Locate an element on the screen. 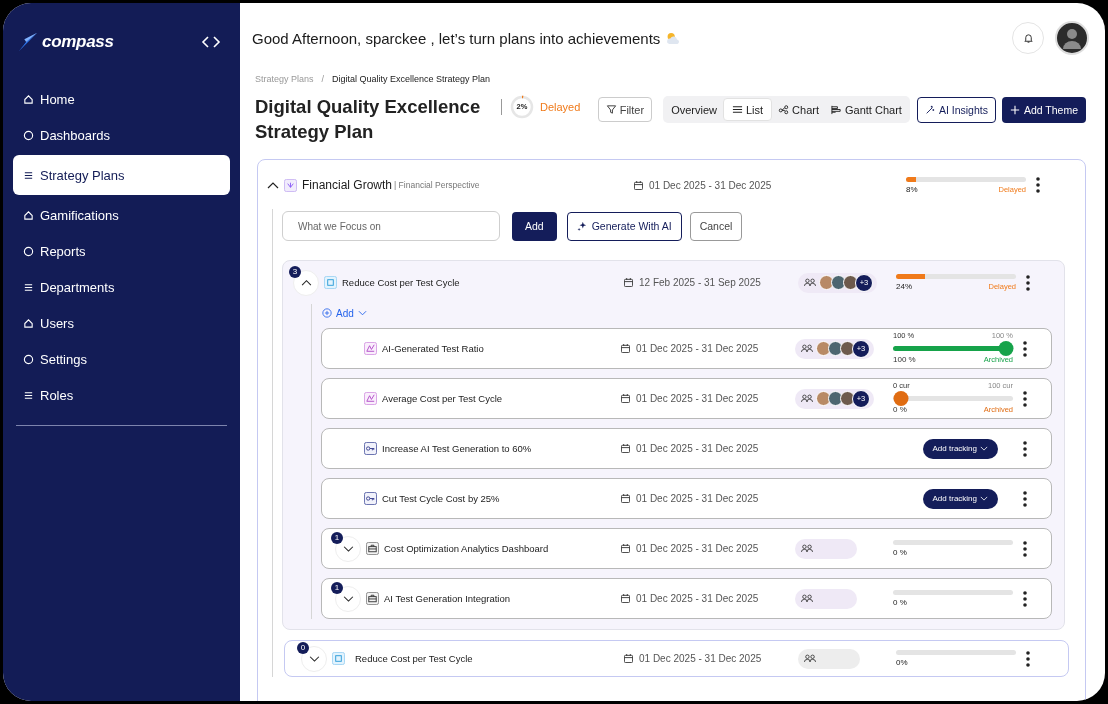  add-button: Add is located at coordinates (534, 226).